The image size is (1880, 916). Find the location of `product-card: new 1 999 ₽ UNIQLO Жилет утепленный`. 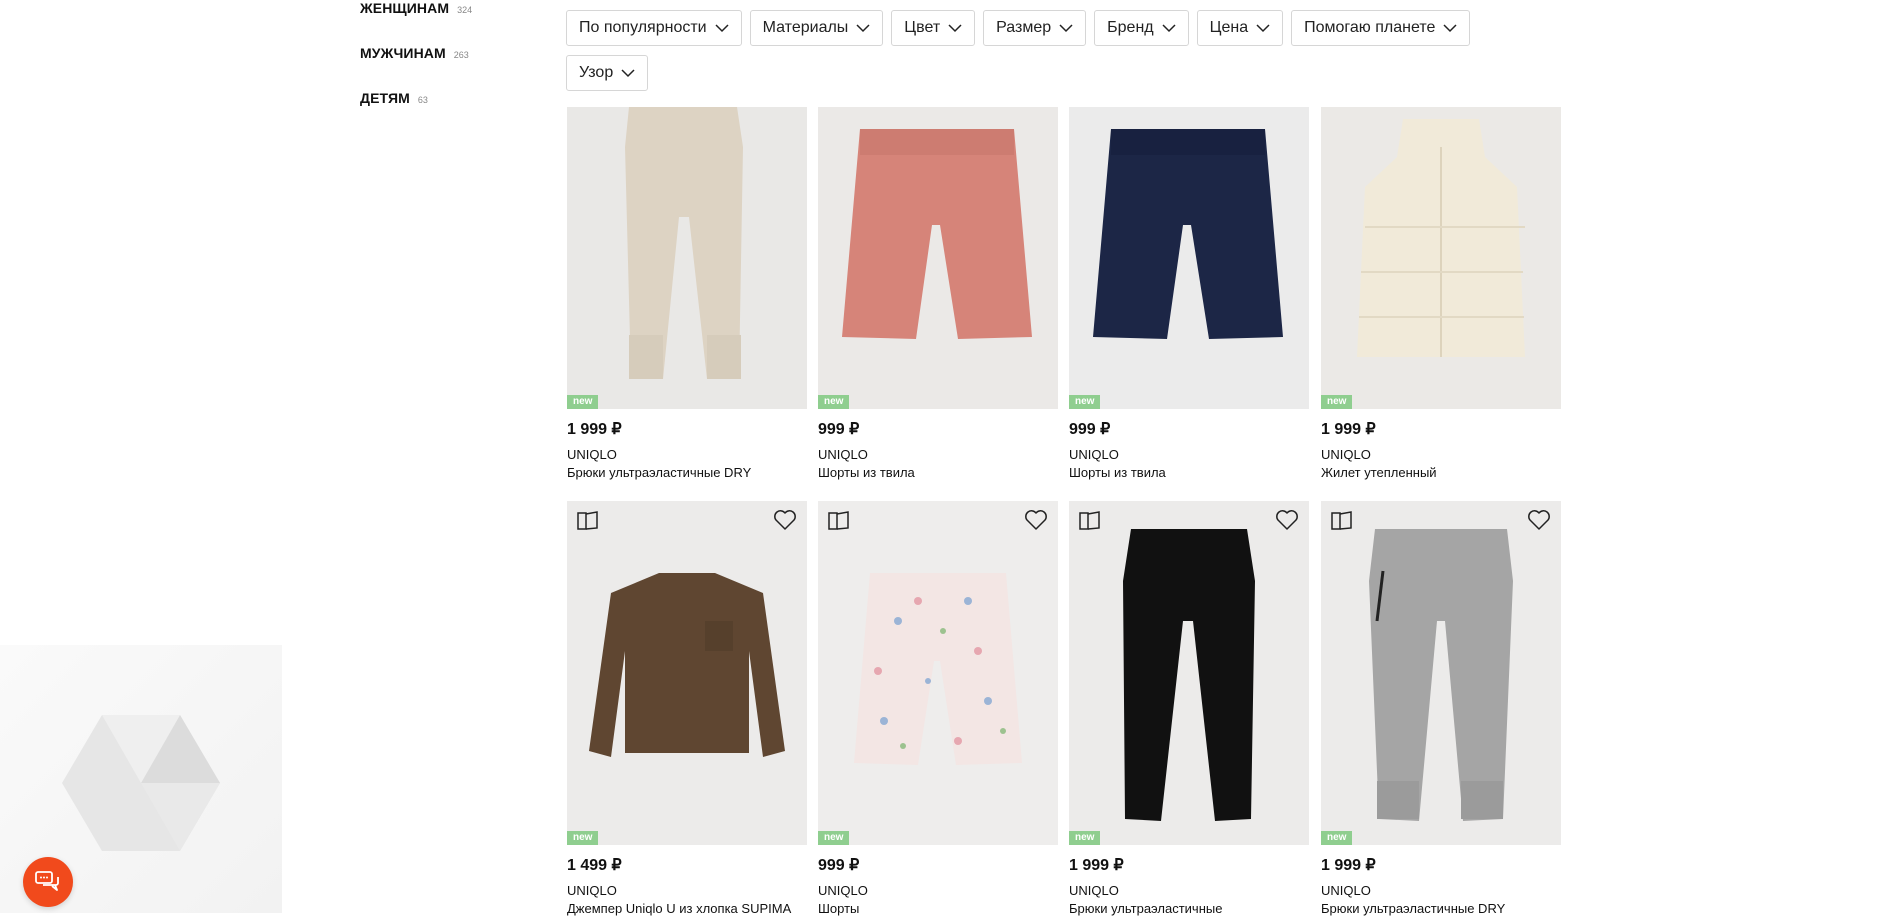

product-card: new 1 999 ₽ UNIQLO Жилет утепленный is located at coordinates (1441, 293).